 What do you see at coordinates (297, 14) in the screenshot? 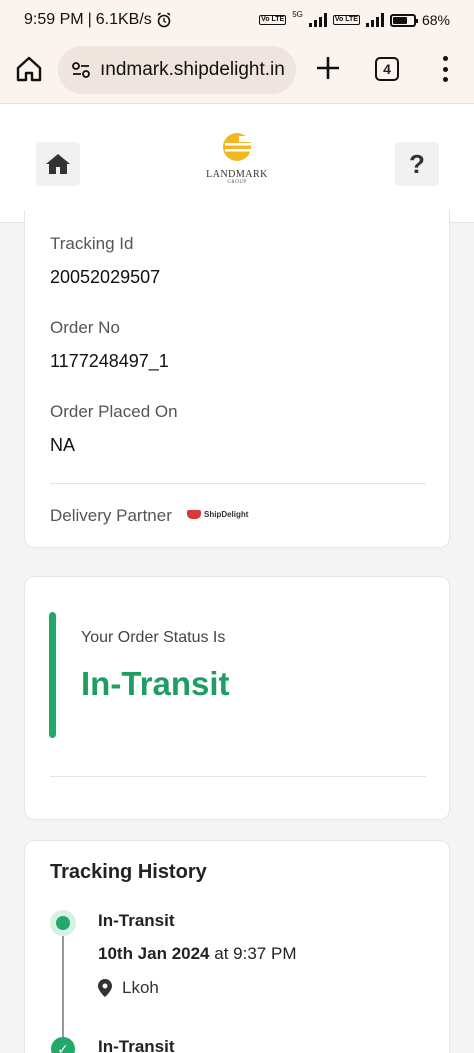
I see `network-type: 5G` at bounding box center [297, 14].